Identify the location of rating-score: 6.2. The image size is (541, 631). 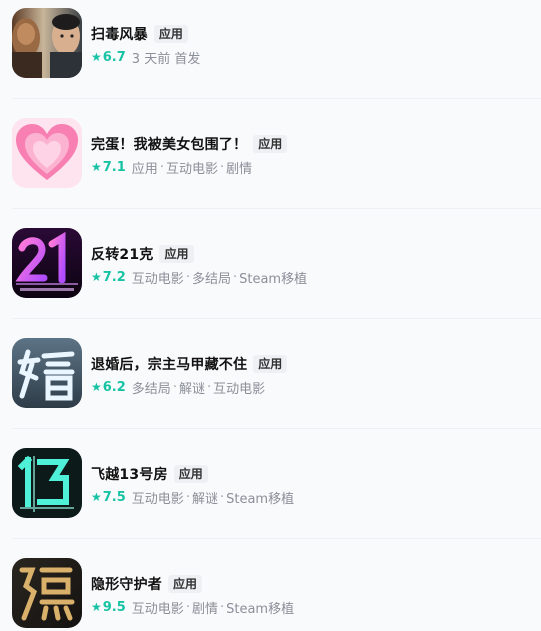
(114, 387).